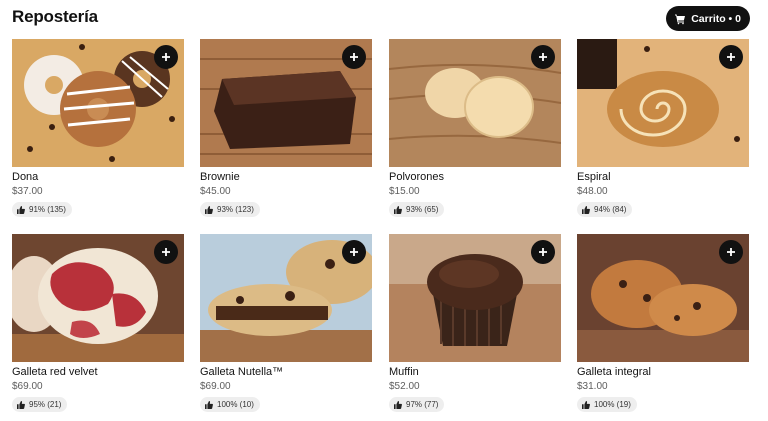 This screenshot has width=768, height=421. I want to click on rating-badge: 93% (123), so click(230, 209).